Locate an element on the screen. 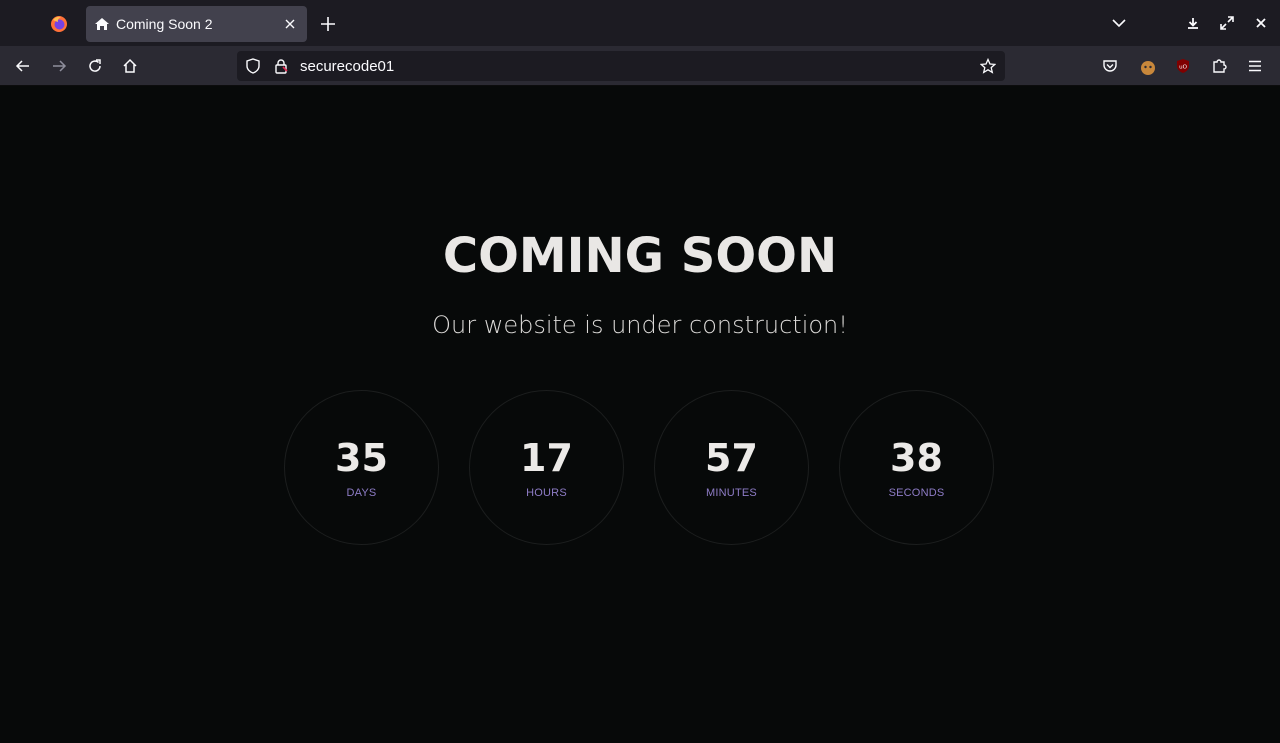  firefox-icon is located at coordinates (59, 24).